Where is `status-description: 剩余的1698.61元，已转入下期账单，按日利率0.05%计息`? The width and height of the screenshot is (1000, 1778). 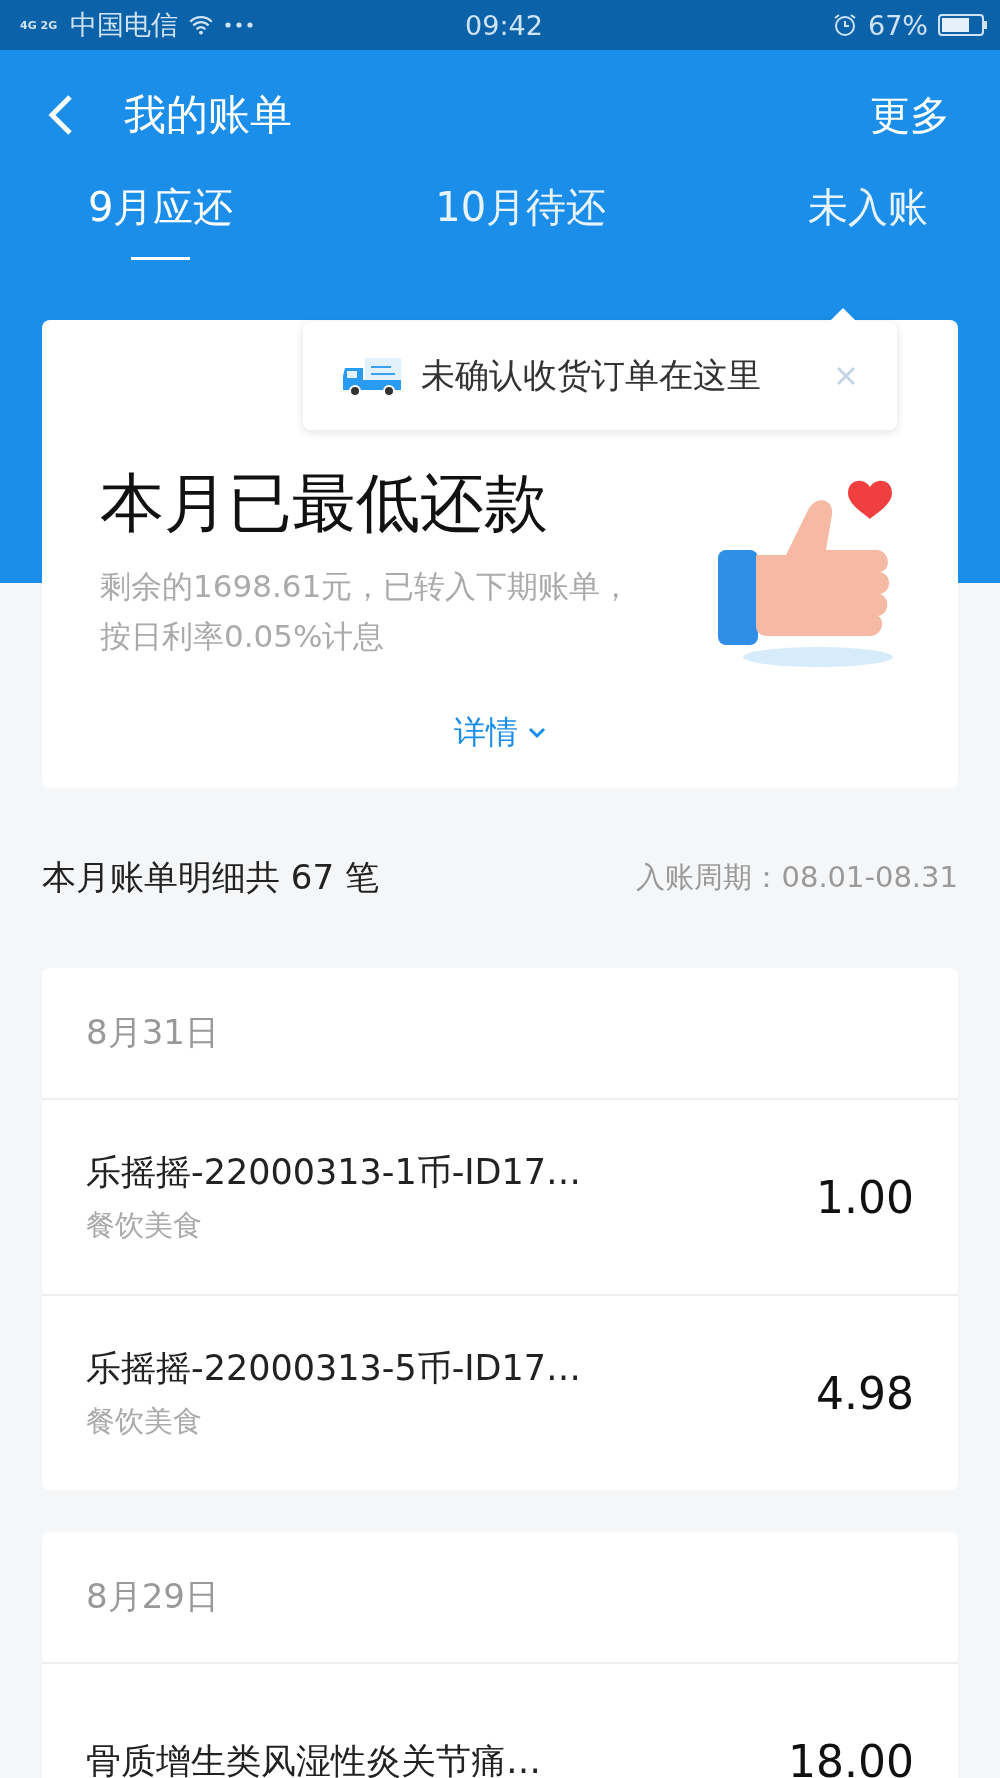
status-description: 剩余的1698.61元，已转入下期账单，按日利率0.05%计息 is located at coordinates (366, 611).